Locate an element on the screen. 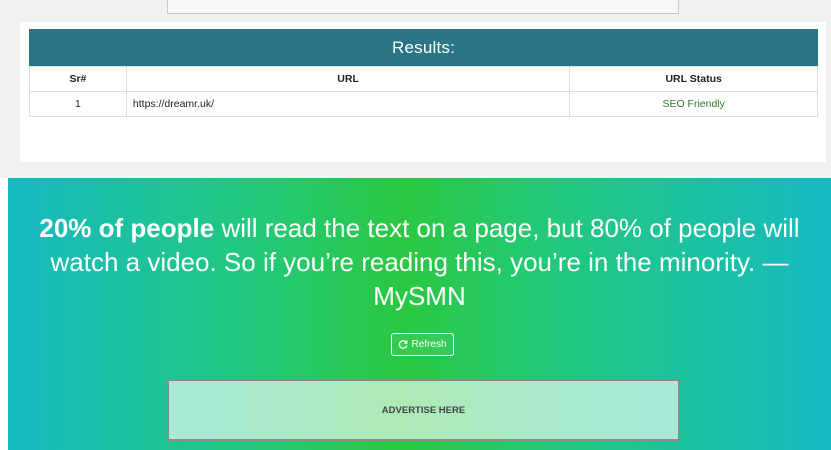 This screenshot has width=831, height=450. url-input-bottom-edge is located at coordinates (423, 7).